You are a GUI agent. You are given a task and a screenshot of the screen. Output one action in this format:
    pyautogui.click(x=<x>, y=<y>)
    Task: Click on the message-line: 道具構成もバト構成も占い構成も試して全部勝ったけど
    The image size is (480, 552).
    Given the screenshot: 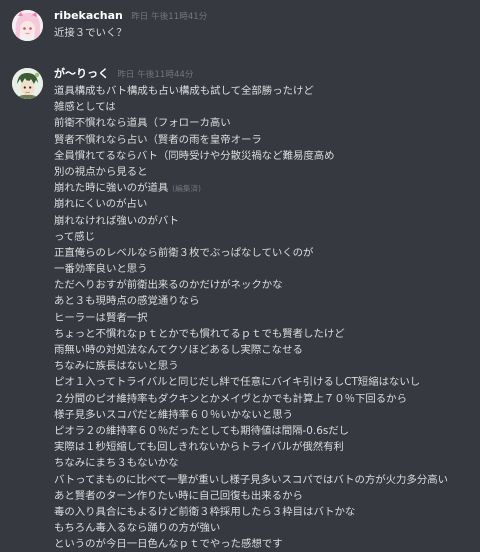 What is the action you would take?
    pyautogui.click(x=184, y=91)
    